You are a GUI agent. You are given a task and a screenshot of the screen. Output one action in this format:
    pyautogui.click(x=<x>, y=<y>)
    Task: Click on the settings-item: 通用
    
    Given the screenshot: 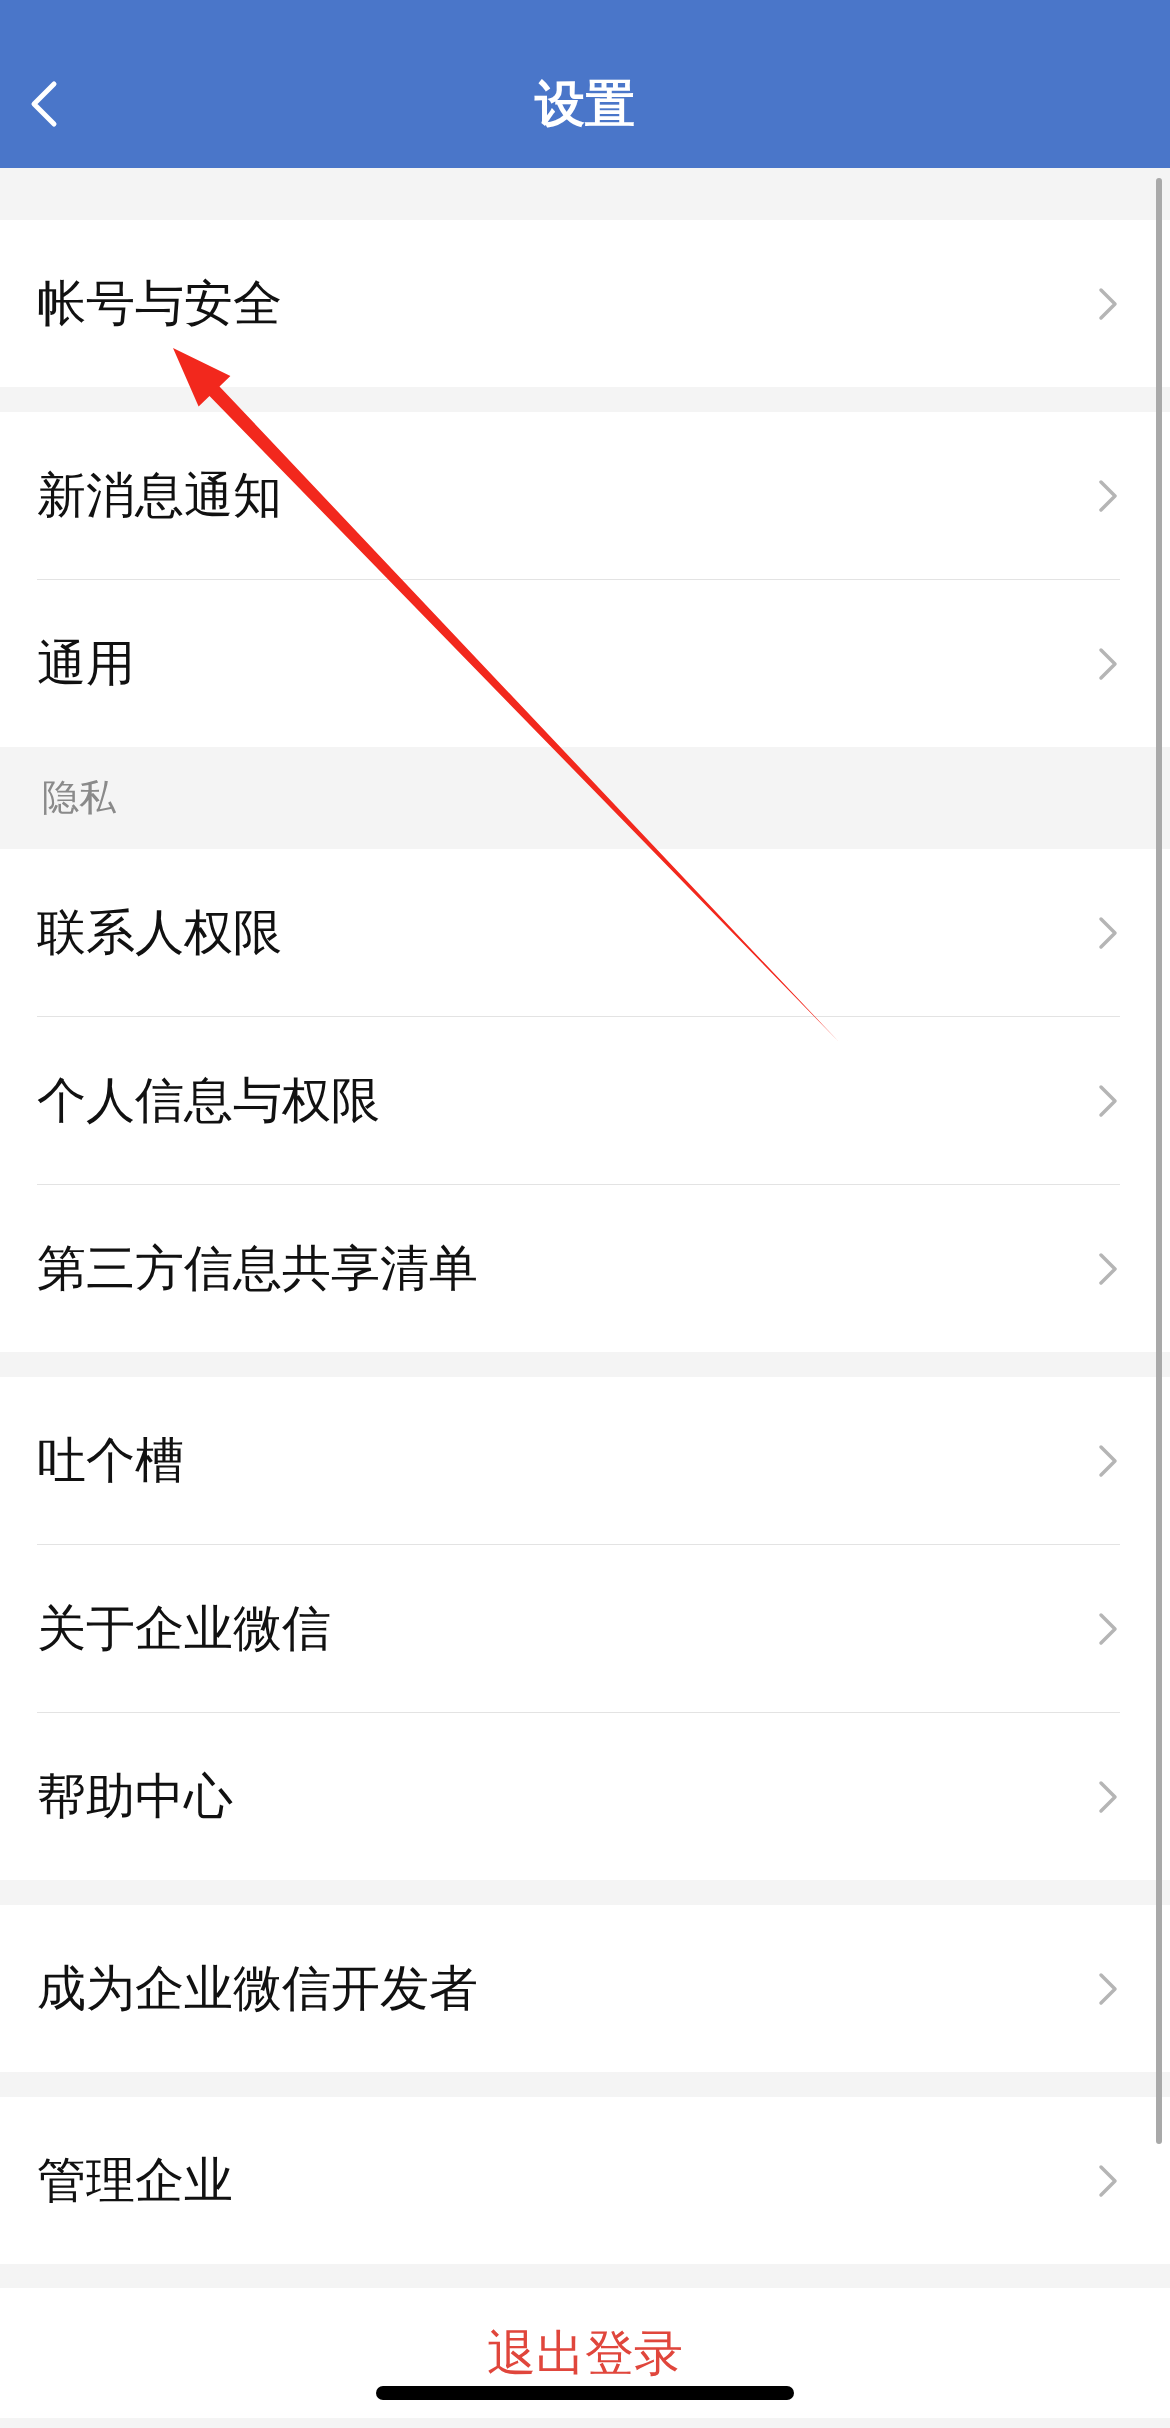 What is the action you would take?
    pyautogui.click(x=585, y=663)
    